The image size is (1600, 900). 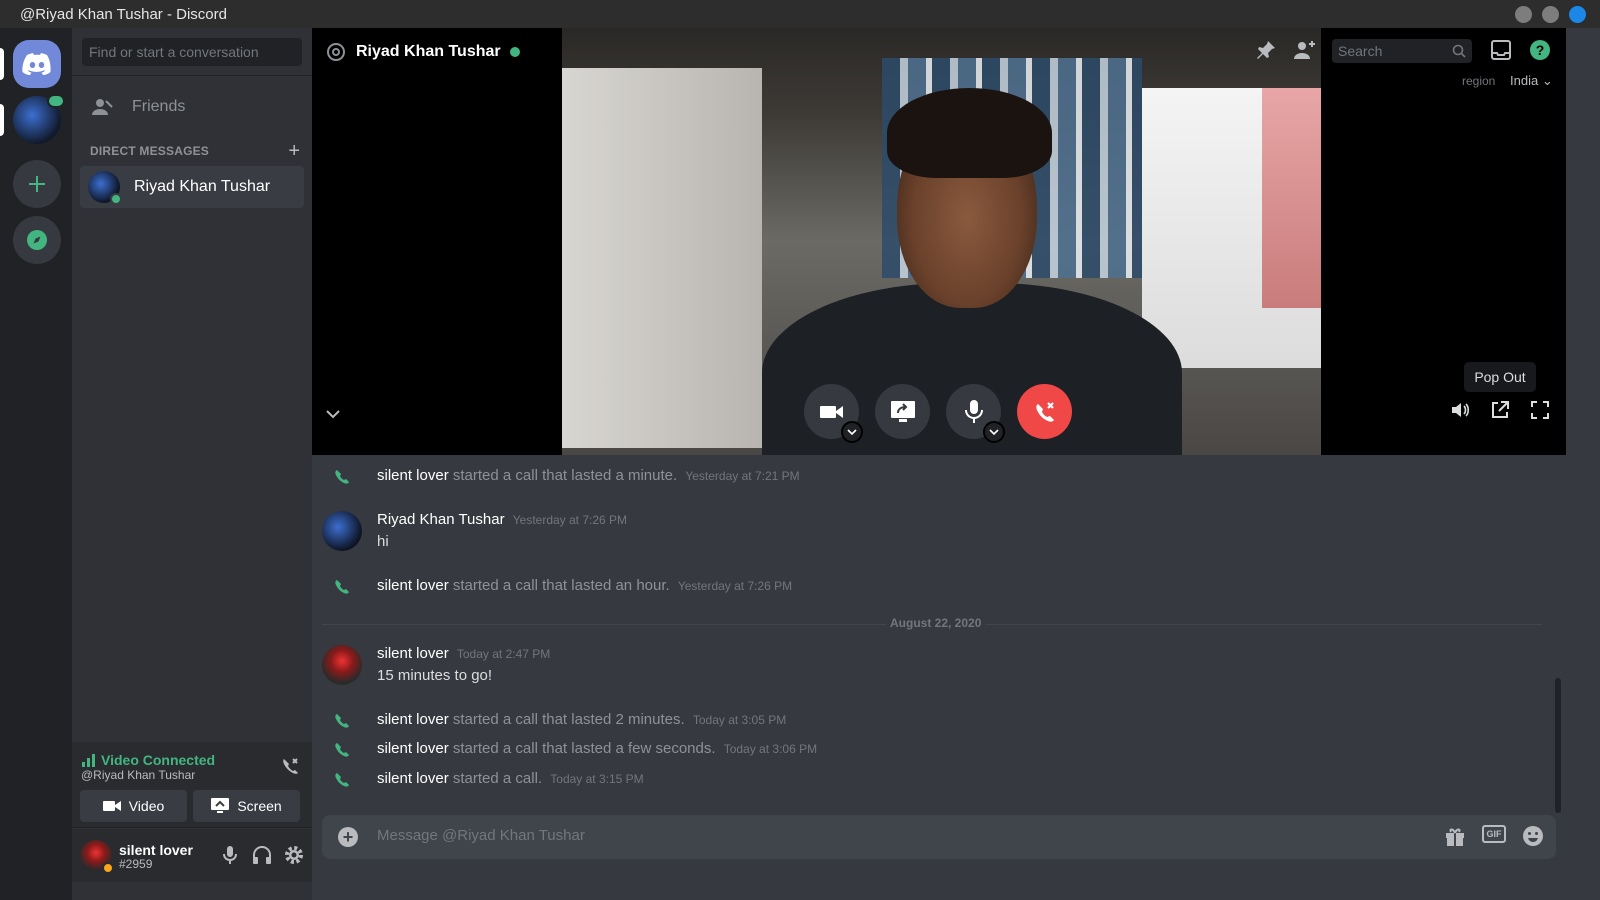 I want to click on camera-toggle-button, so click(x=833, y=413).